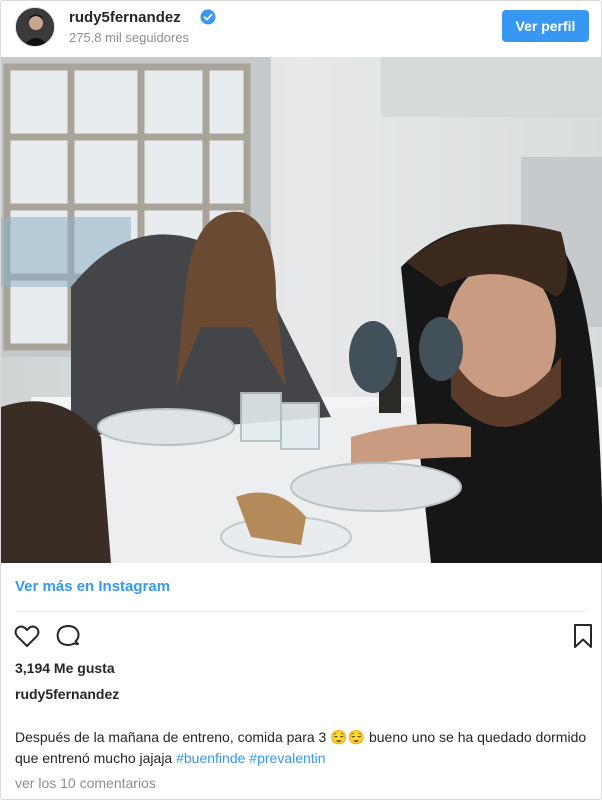 This screenshot has height=800, width=602. I want to click on follower-count: 275.8 mil seguidores, so click(129, 37).